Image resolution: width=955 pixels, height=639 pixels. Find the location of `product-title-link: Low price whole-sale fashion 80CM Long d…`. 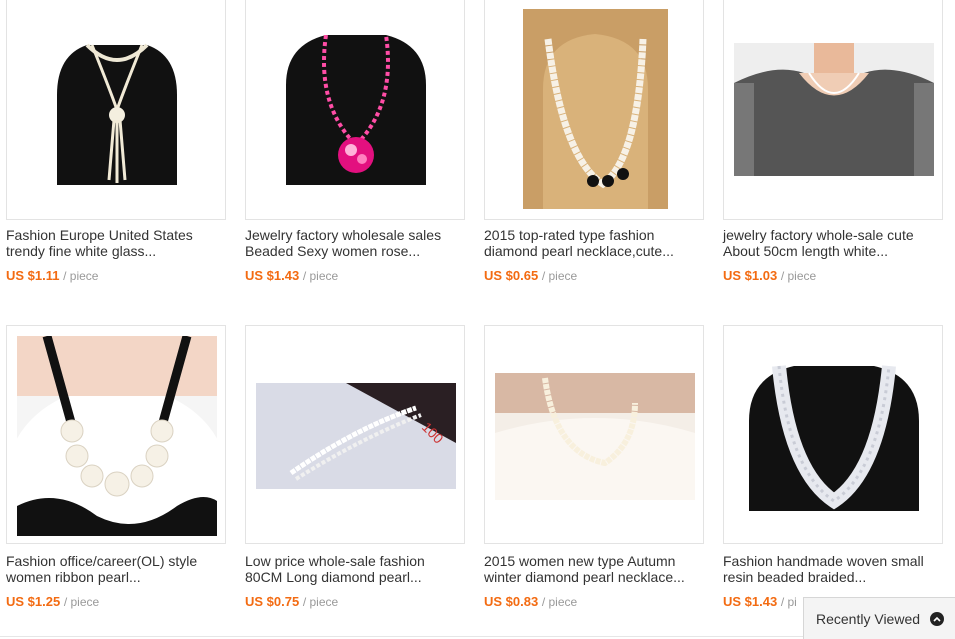

product-title-link: Low price whole-sale fashion 80CM Long d… is located at coordinates (354, 569).